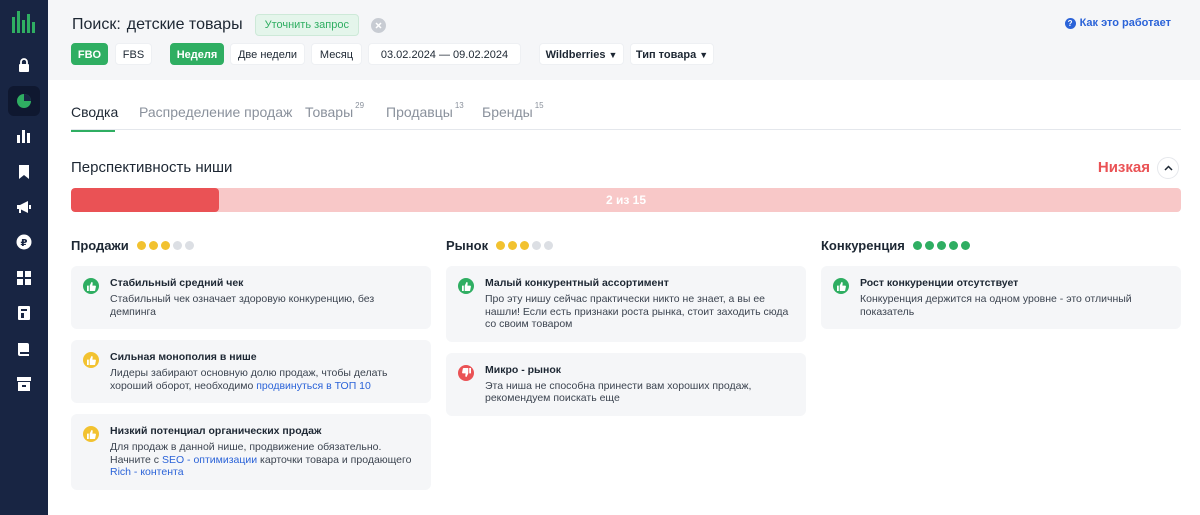 The height and width of the screenshot is (515, 1200). What do you see at coordinates (626, 245) in the screenshot?
I see `market-header: Рынок` at bounding box center [626, 245].